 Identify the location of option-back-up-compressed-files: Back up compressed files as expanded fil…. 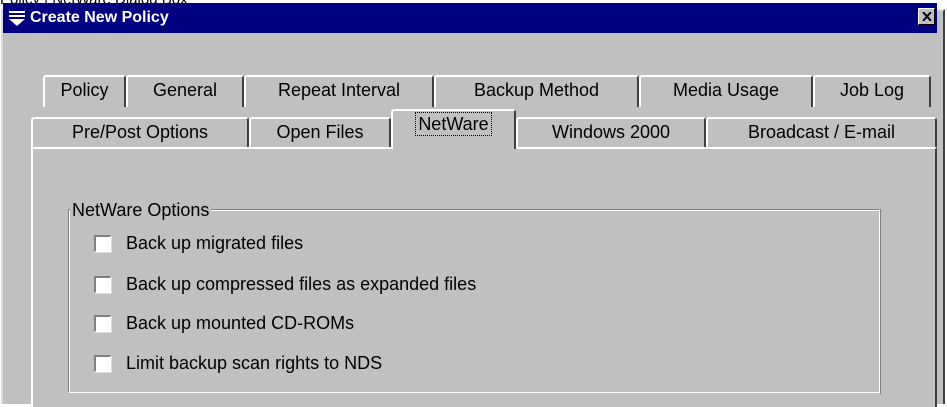
(285, 284).